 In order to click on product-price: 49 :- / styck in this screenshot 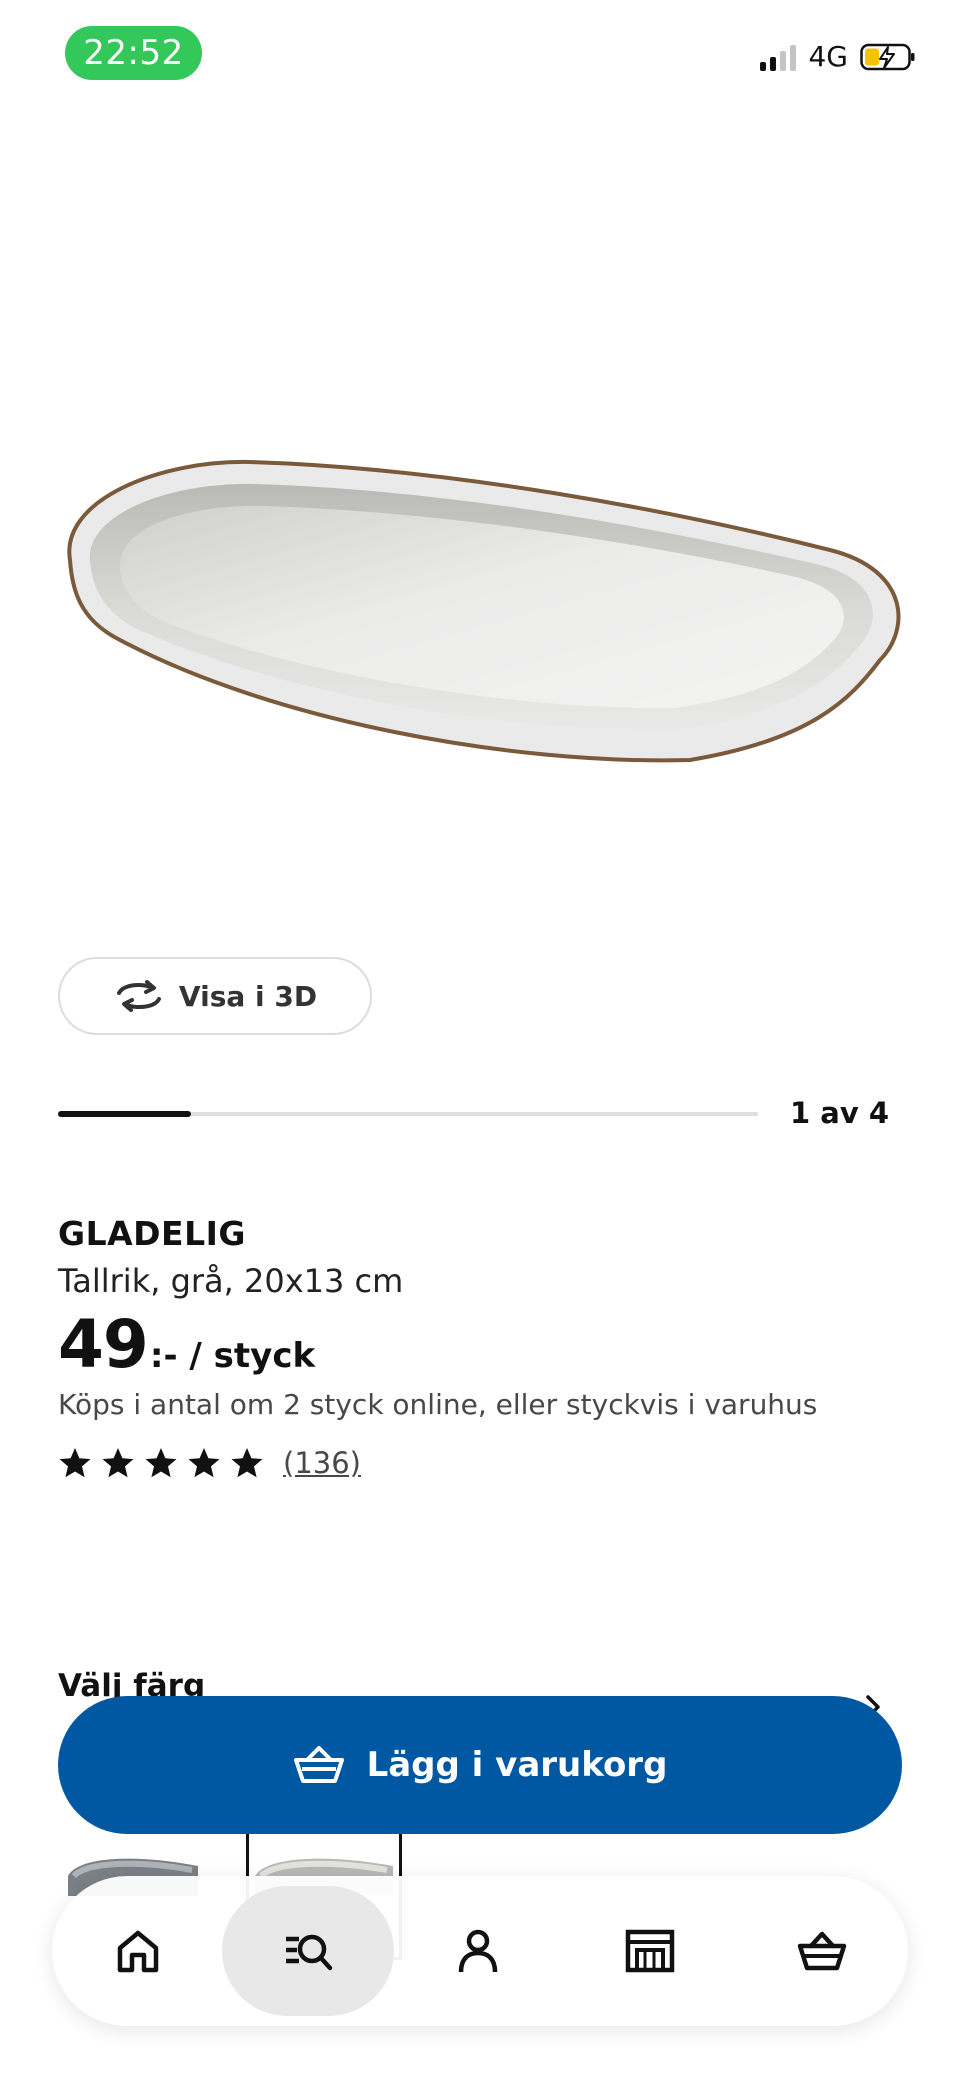, I will do `click(186, 1344)`.